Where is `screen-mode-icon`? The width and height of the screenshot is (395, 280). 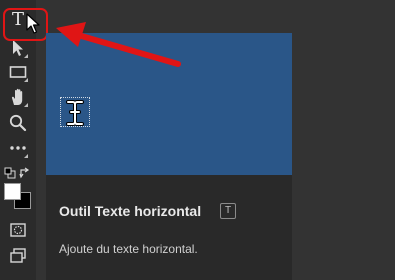
screen-mode-icon is located at coordinates (18, 255).